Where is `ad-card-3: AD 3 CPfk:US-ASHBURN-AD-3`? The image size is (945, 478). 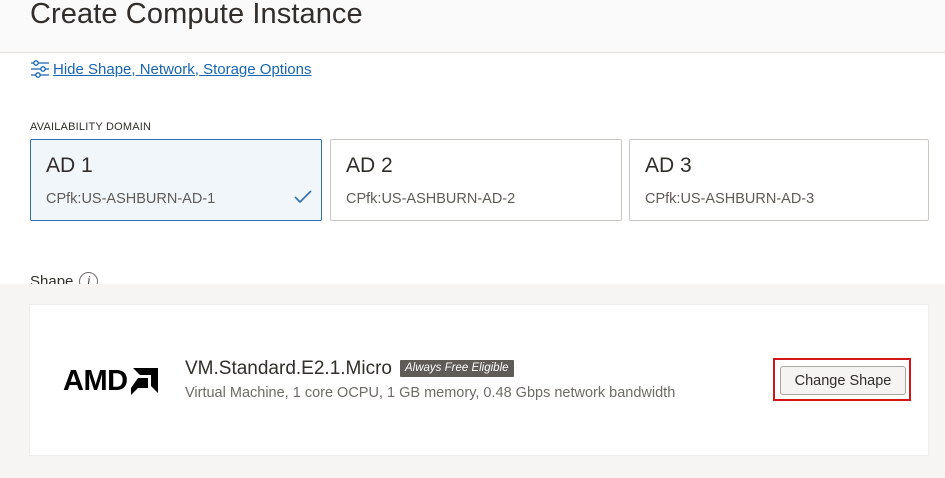
ad-card-3: AD 3 CPfk:US-ASHBURN-AD-3 is located at coordinates (779, 180).